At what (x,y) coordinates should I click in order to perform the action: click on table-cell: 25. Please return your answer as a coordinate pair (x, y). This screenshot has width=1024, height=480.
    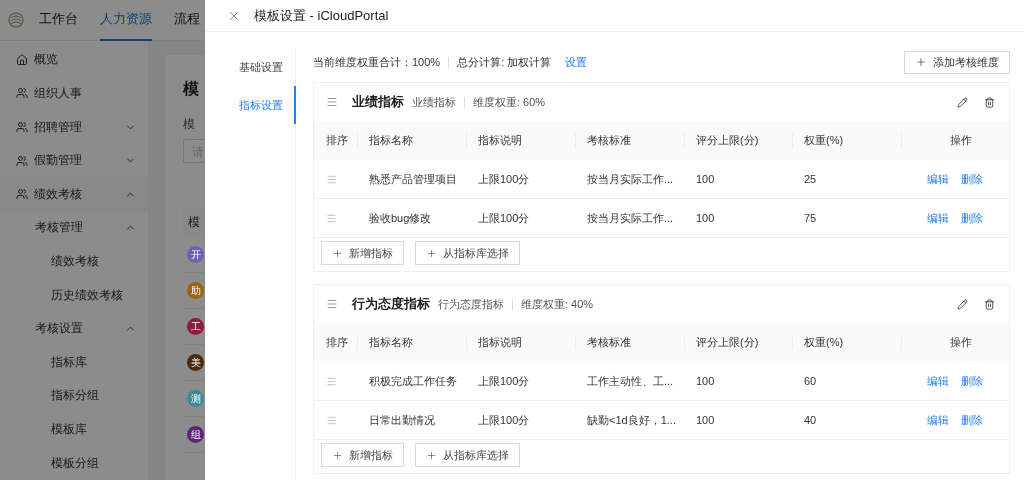
    Looking at the image, I should click on (810, 179).